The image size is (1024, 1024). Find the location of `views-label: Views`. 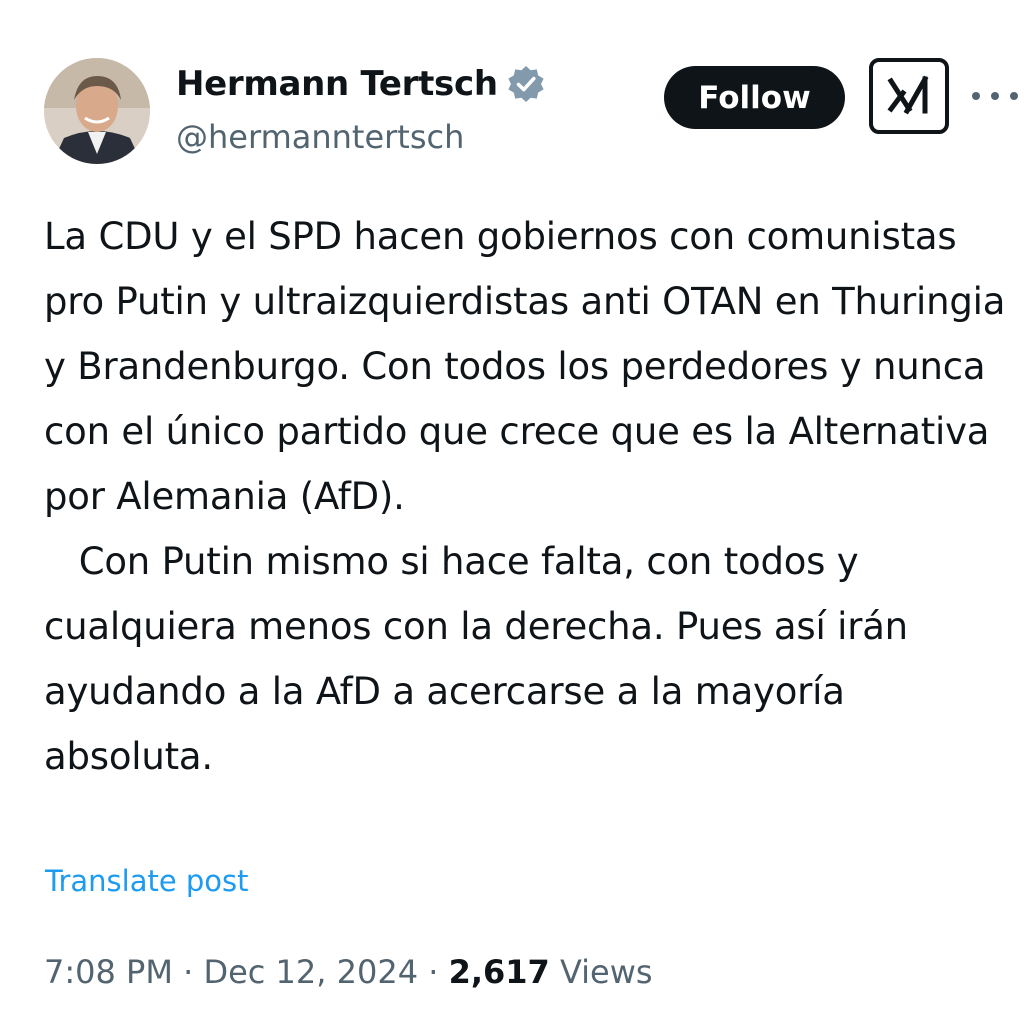

views-label: Views is located at coordinates (606, 972).